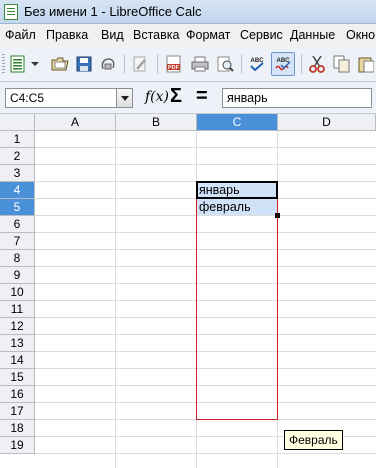  What do you see at coordinates (17, 241) in the screenshot?
I see `row-header-7: 7` at bounding box center [17, 241].